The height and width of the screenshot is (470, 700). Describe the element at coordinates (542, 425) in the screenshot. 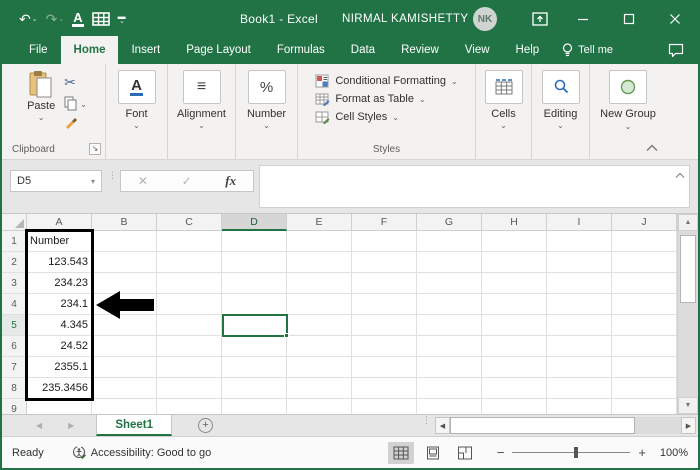

I see `horizontal-scroll-thumb` at that location.